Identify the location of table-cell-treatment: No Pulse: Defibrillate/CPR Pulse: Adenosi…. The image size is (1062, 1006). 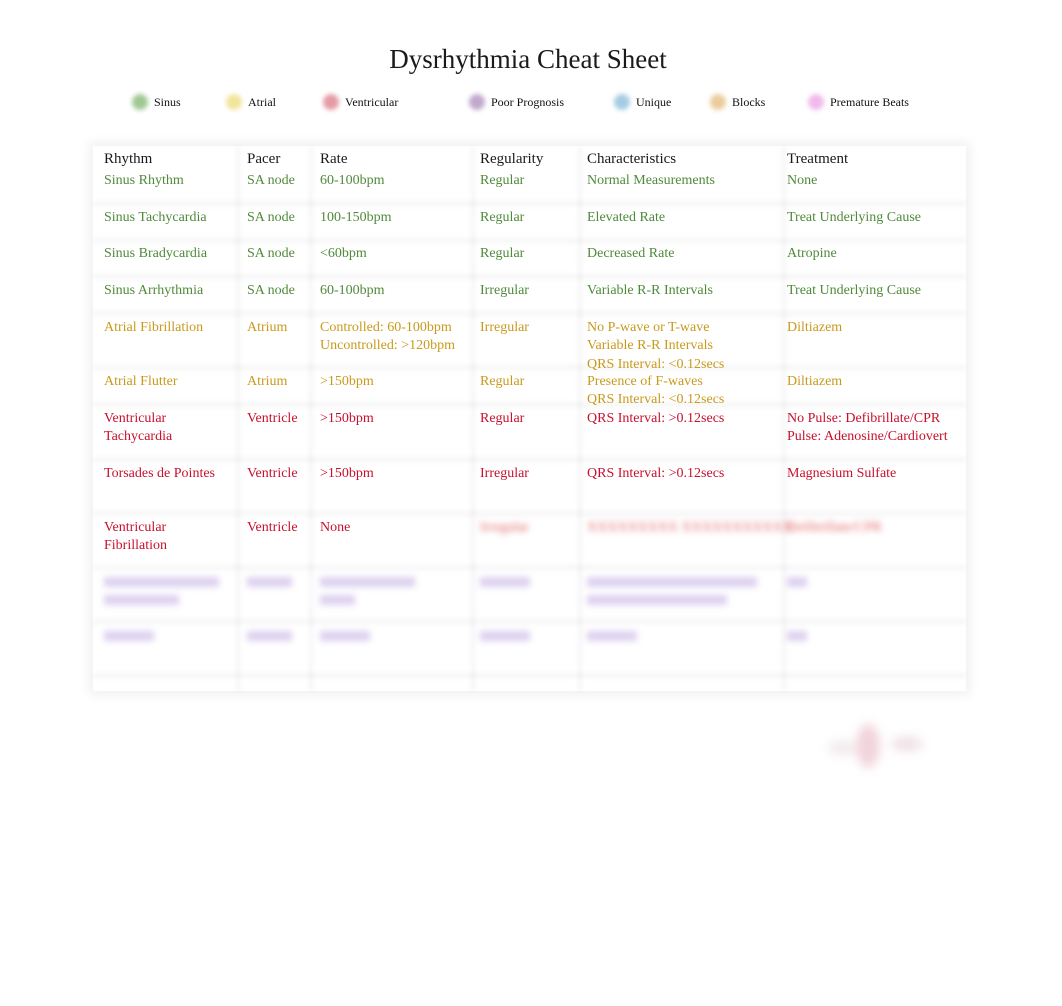
(867, 428).